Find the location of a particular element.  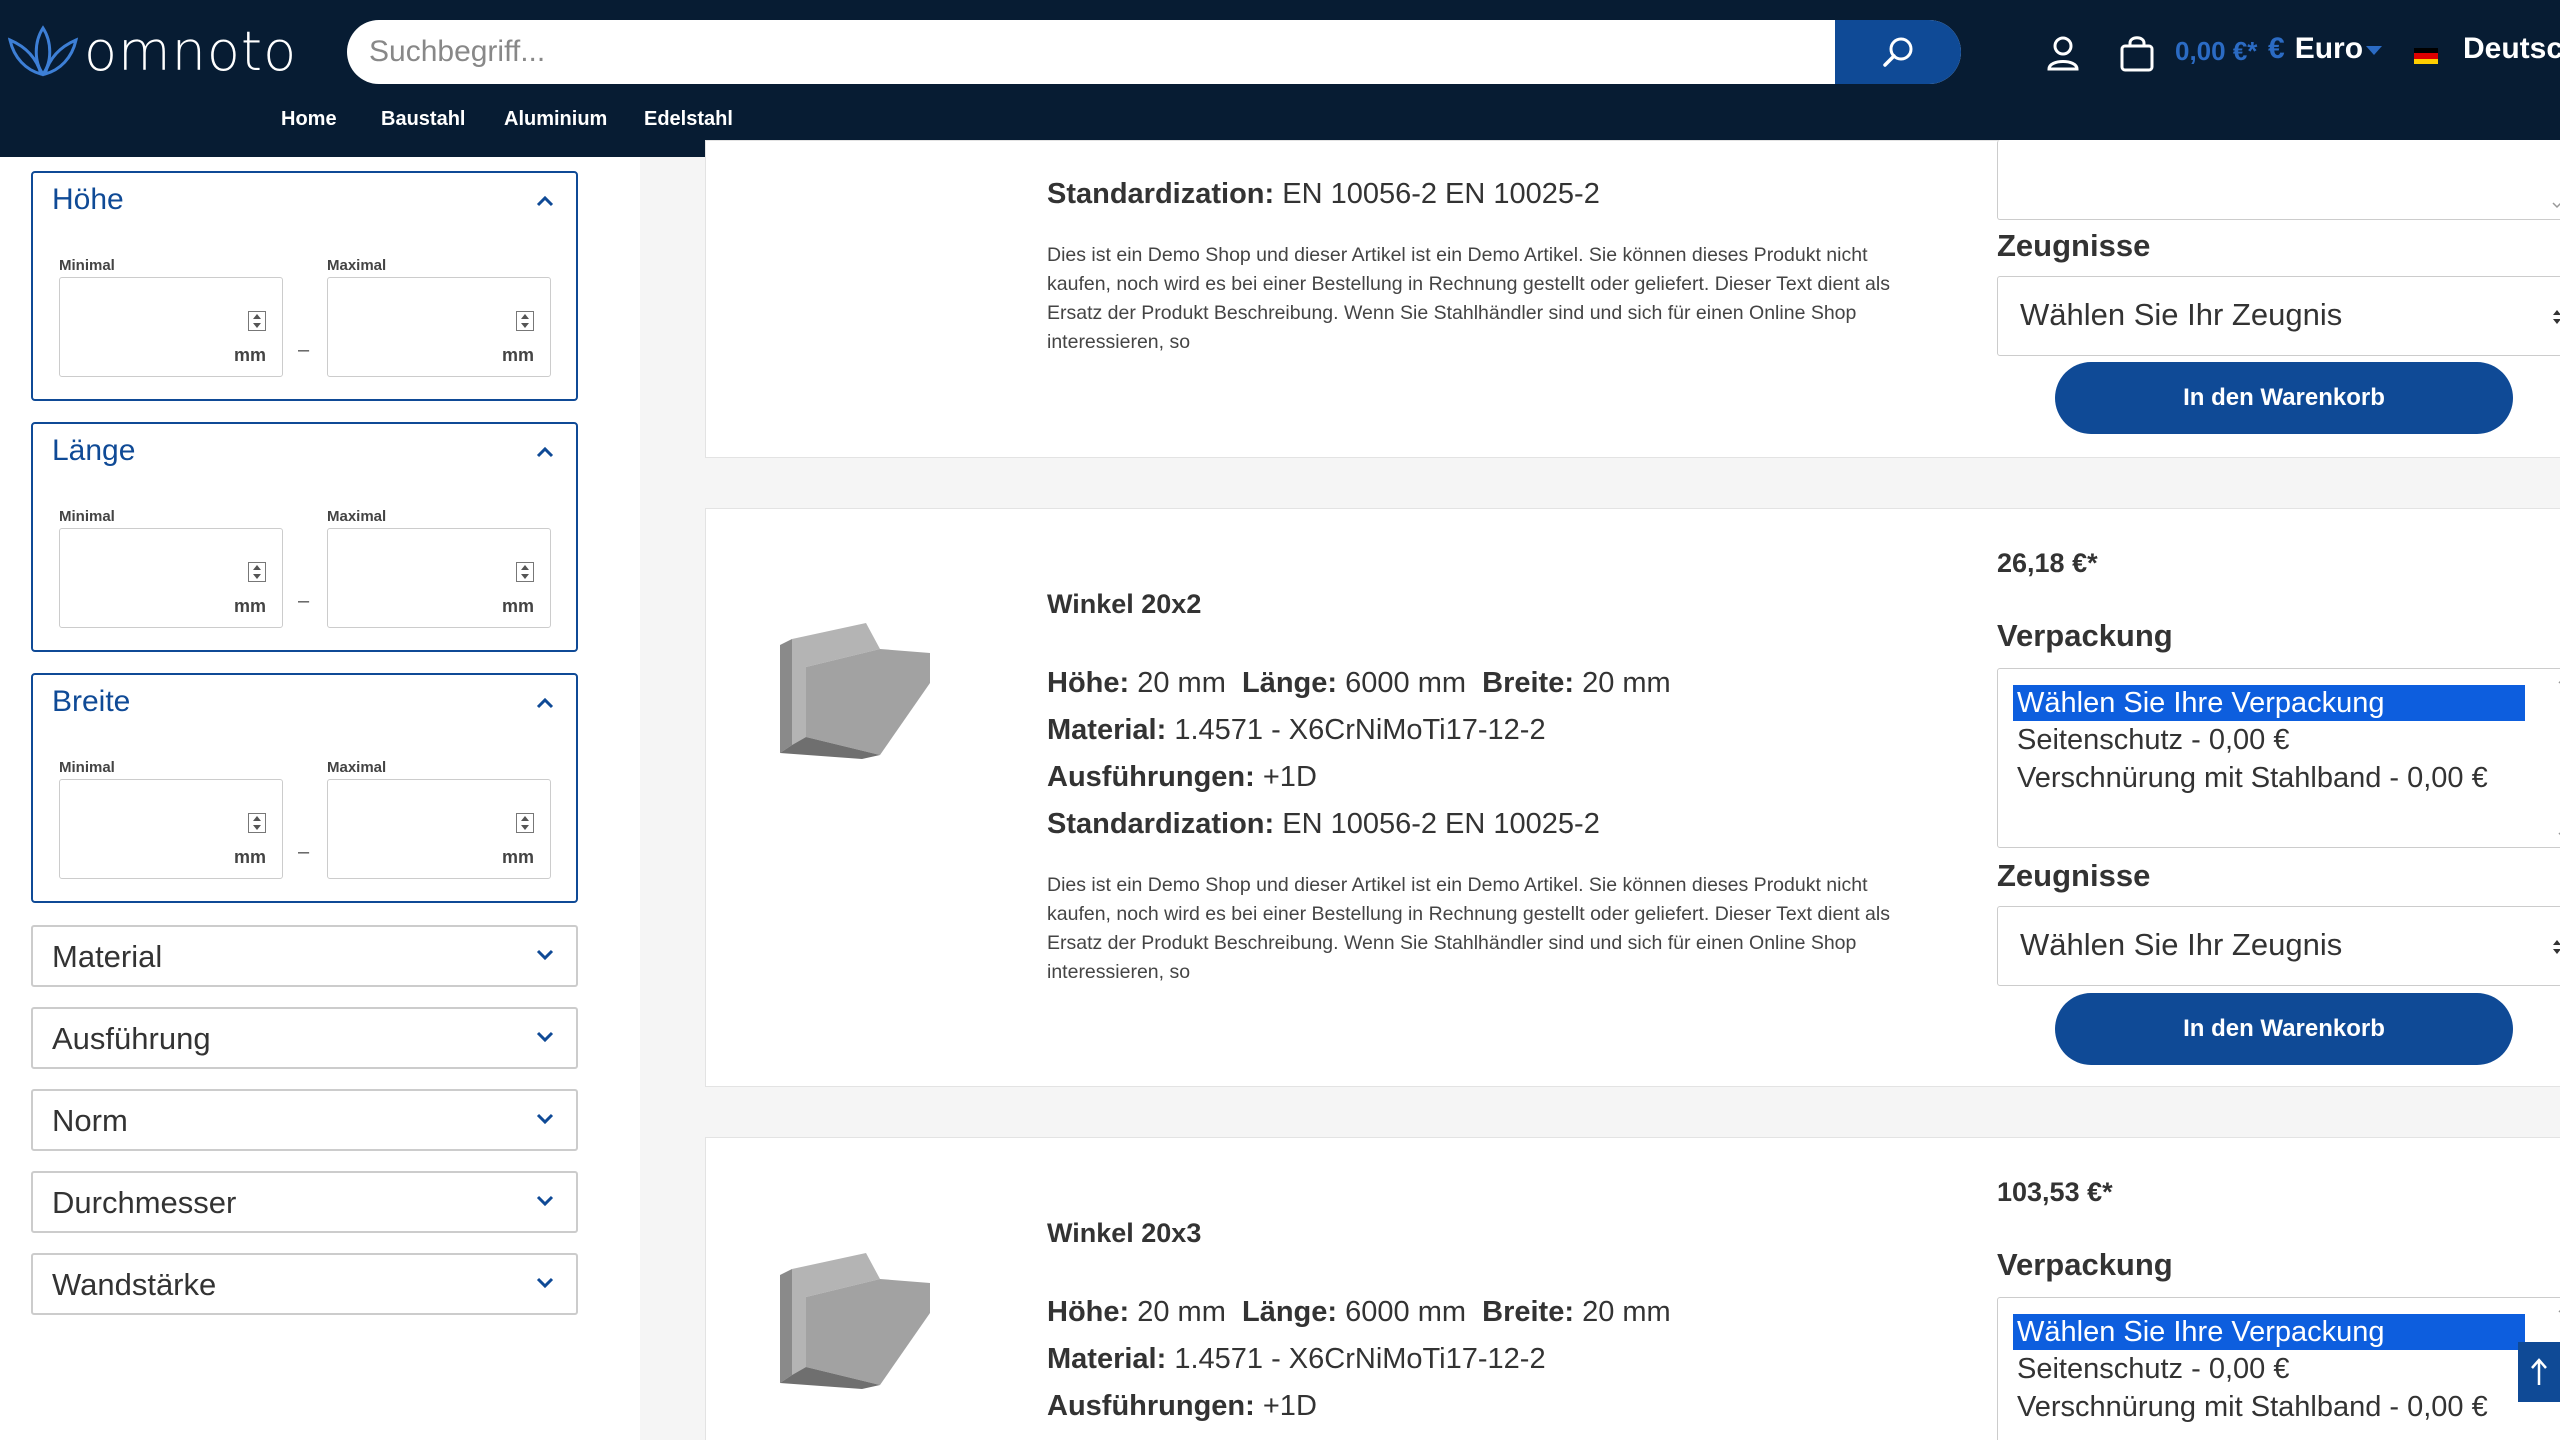

verpackung-listbox-partial is located at coordinates (2278, 180).